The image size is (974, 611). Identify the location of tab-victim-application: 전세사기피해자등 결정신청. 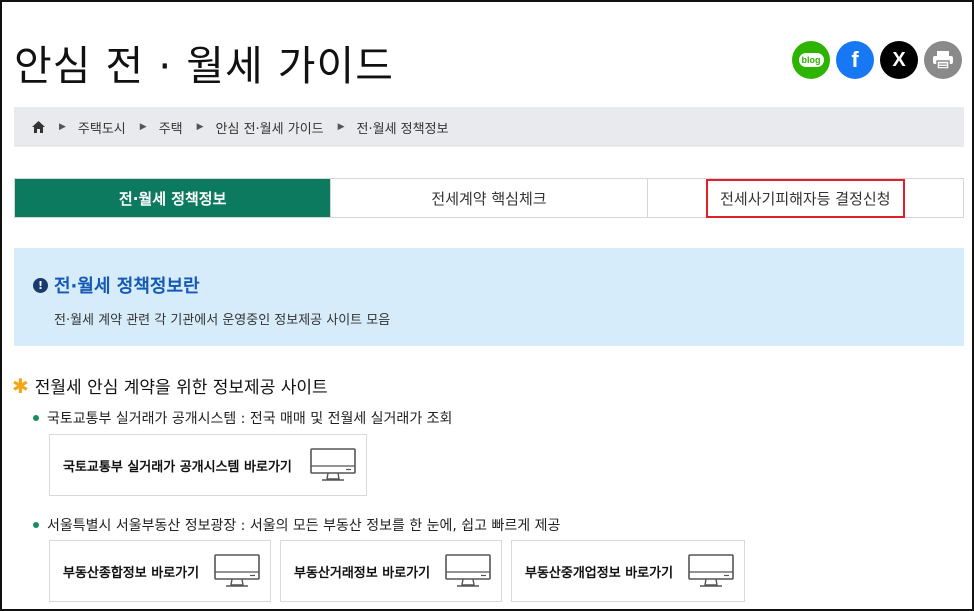
(804, 198).